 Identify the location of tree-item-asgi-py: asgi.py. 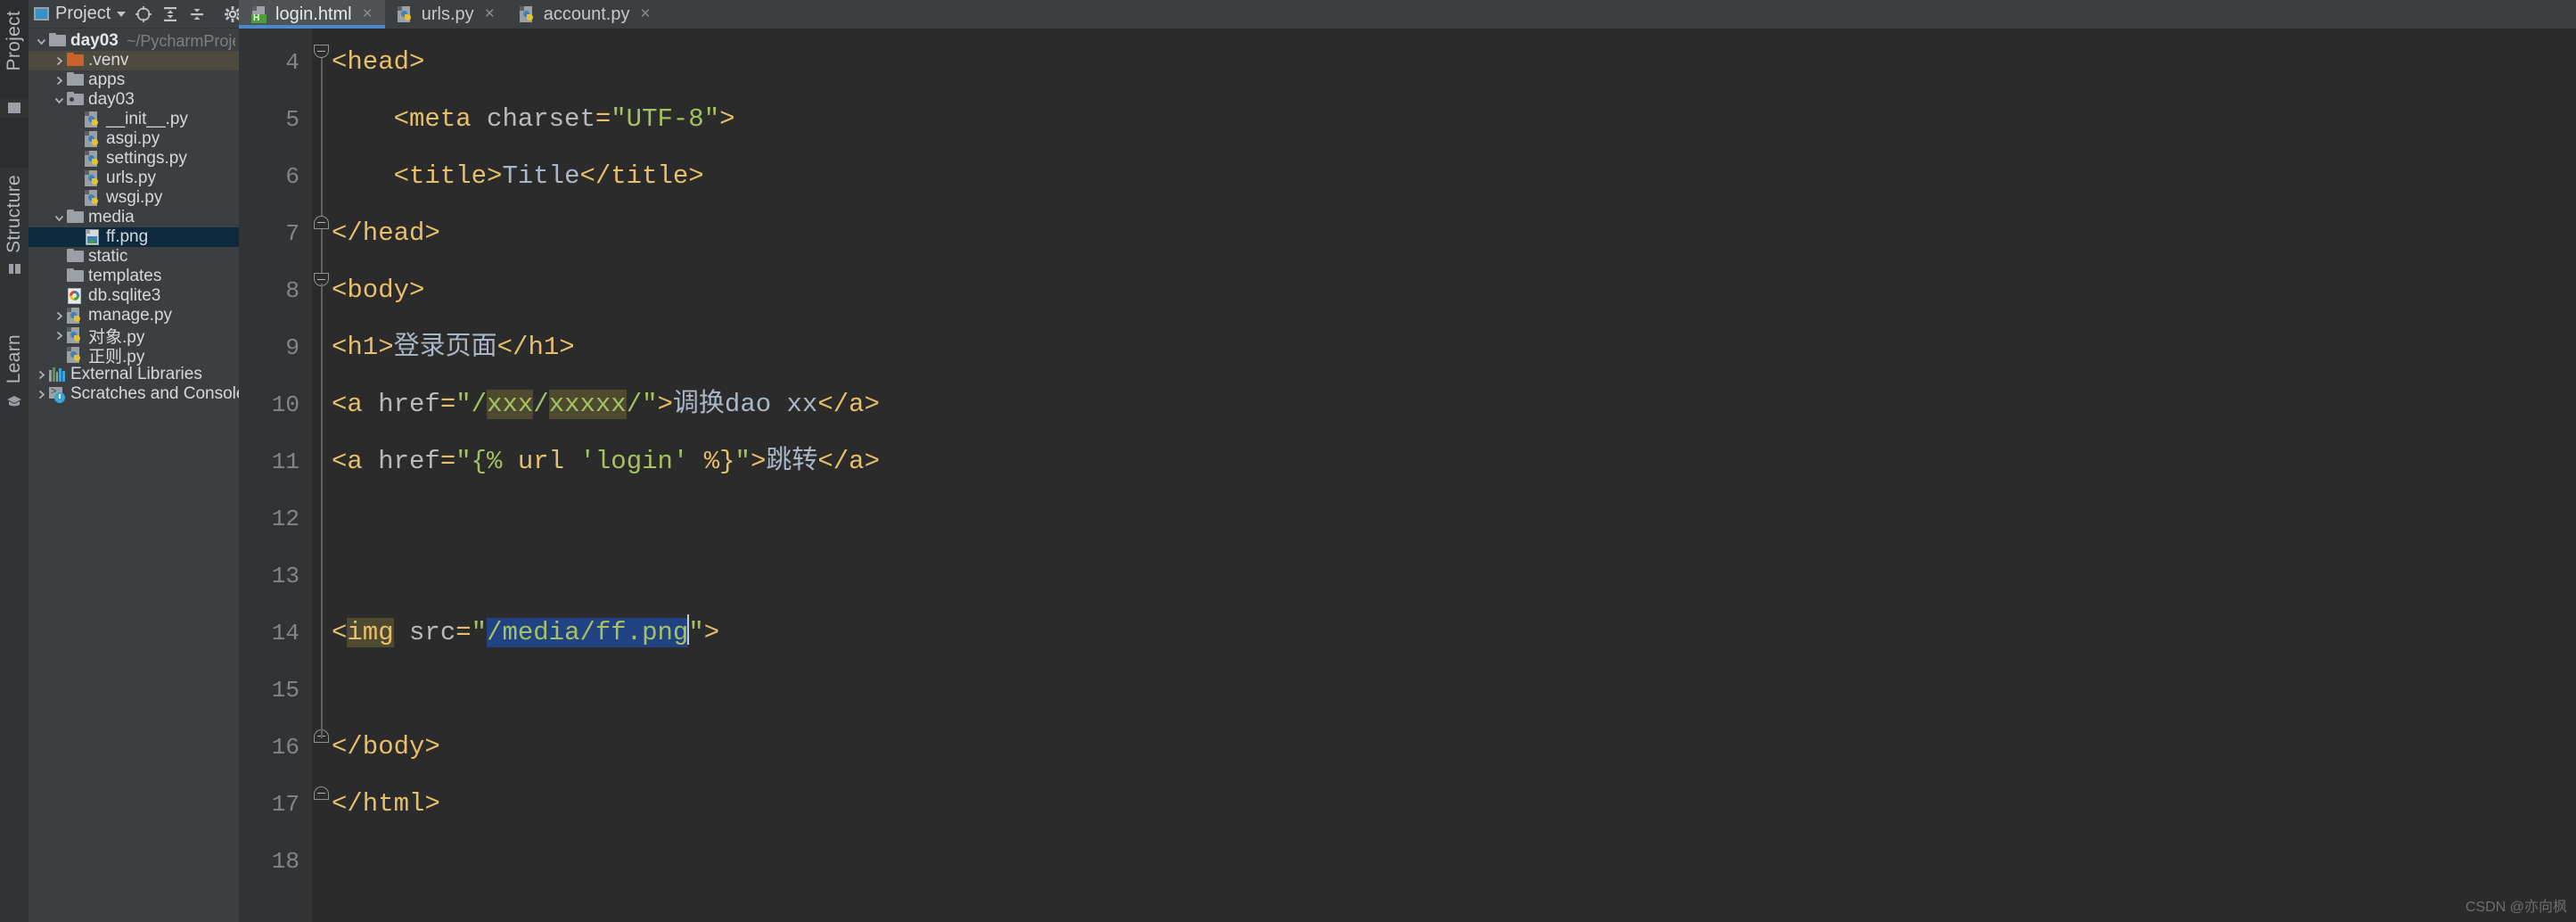
(134, 139).